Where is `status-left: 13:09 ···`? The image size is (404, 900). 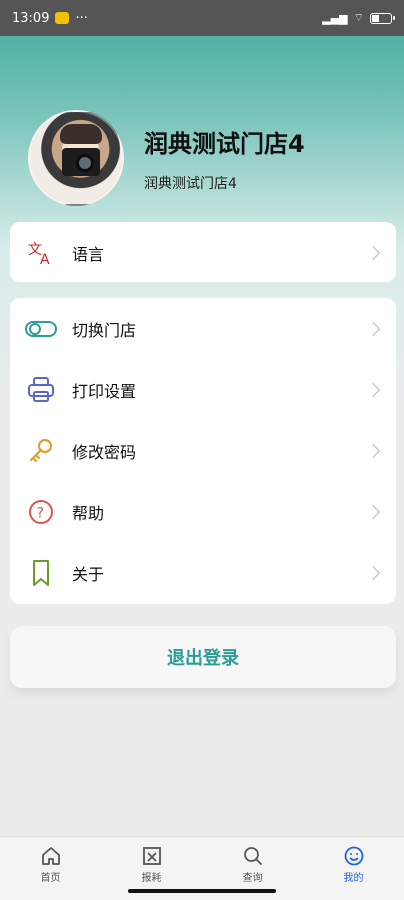
status-left: 13:09 ··· is located at coordinates (50, 18).